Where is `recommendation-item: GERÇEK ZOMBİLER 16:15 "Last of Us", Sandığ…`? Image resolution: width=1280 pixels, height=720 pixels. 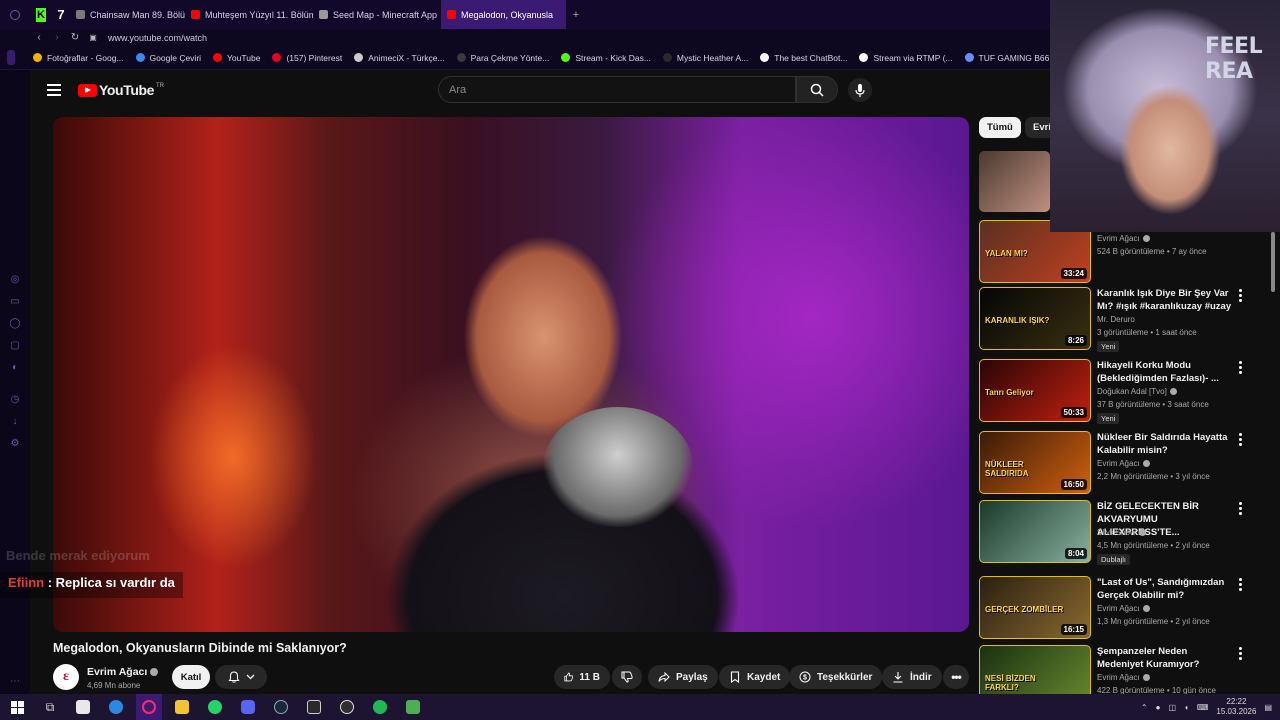 recommendation-item: GERÇEK ZOMBİLER 16:15 "Last of Us", Sandığ… is located at coordinates (1116, 608).